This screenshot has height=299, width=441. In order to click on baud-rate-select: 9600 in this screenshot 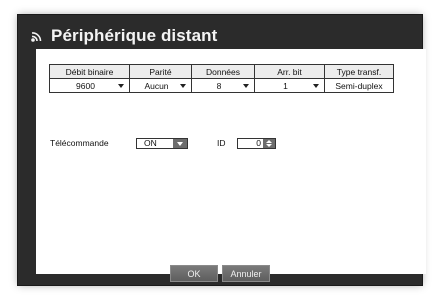, I will do `click(89, 85)`.